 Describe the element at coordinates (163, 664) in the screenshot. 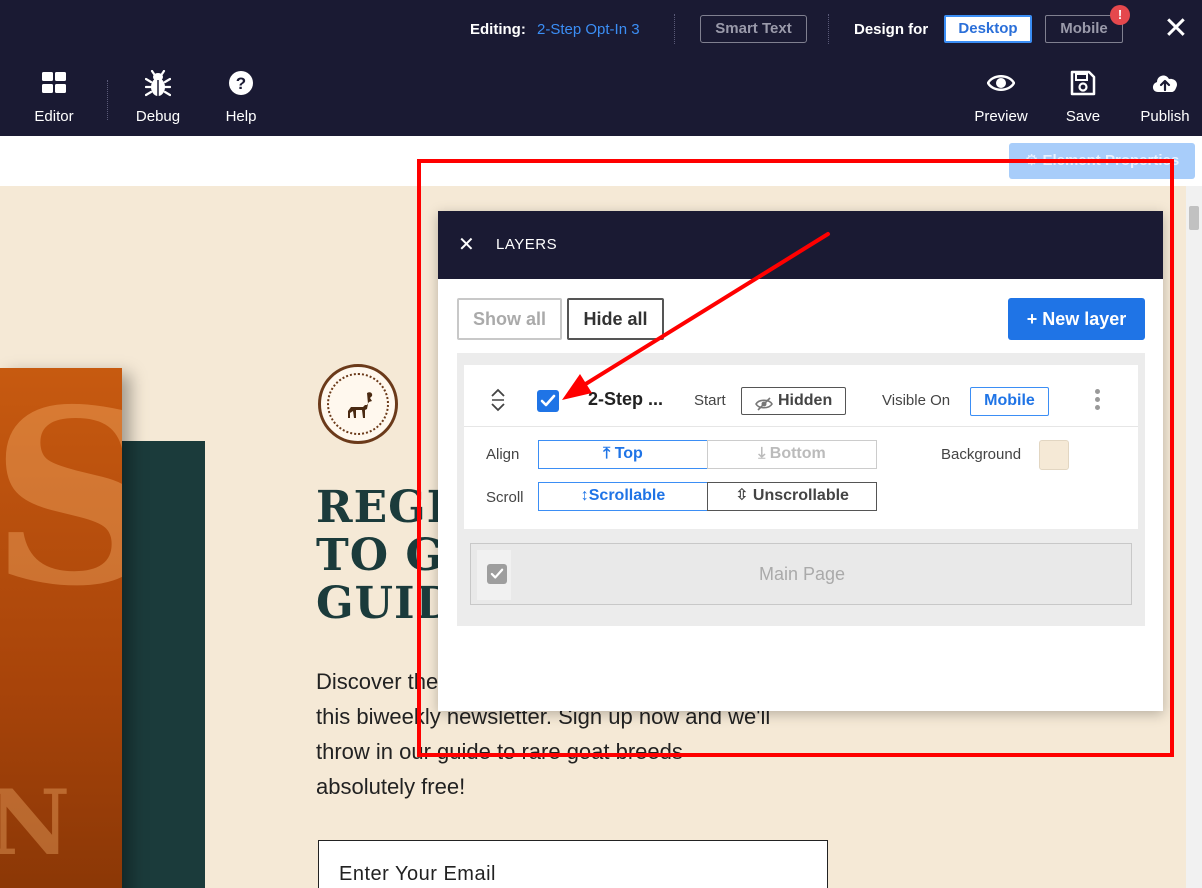

I see `book-back-decoration` at that location.